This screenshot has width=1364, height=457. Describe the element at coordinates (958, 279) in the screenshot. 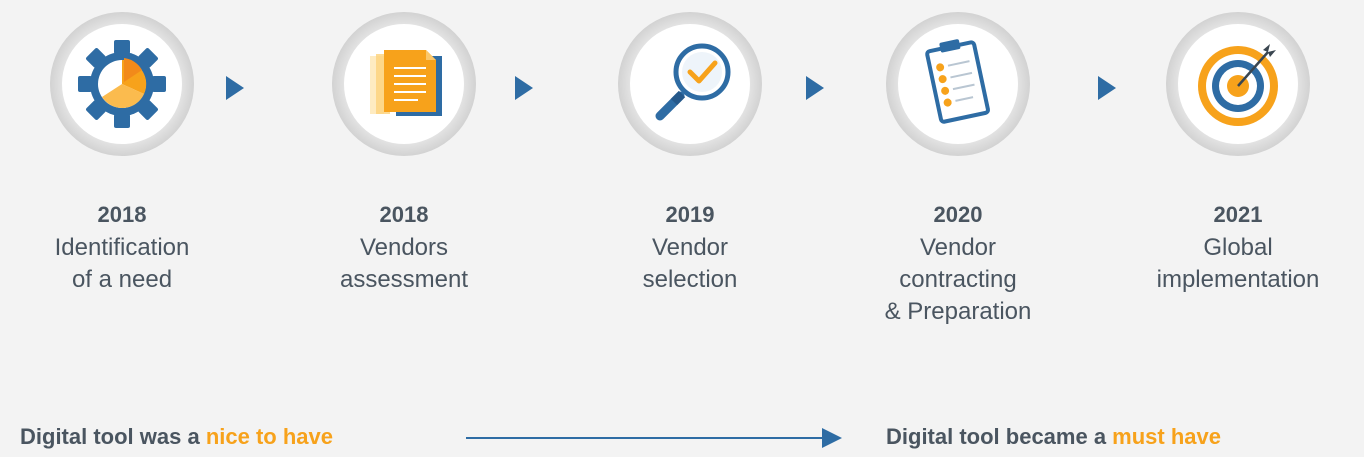

I see `step-label: Vendor contracting & Preparation` at that location.